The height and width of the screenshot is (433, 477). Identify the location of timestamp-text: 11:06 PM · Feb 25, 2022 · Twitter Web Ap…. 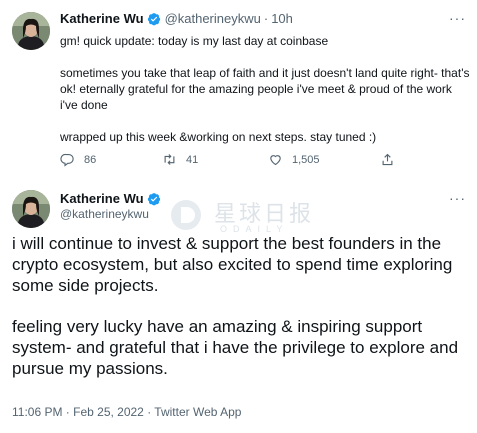
(126, 412).